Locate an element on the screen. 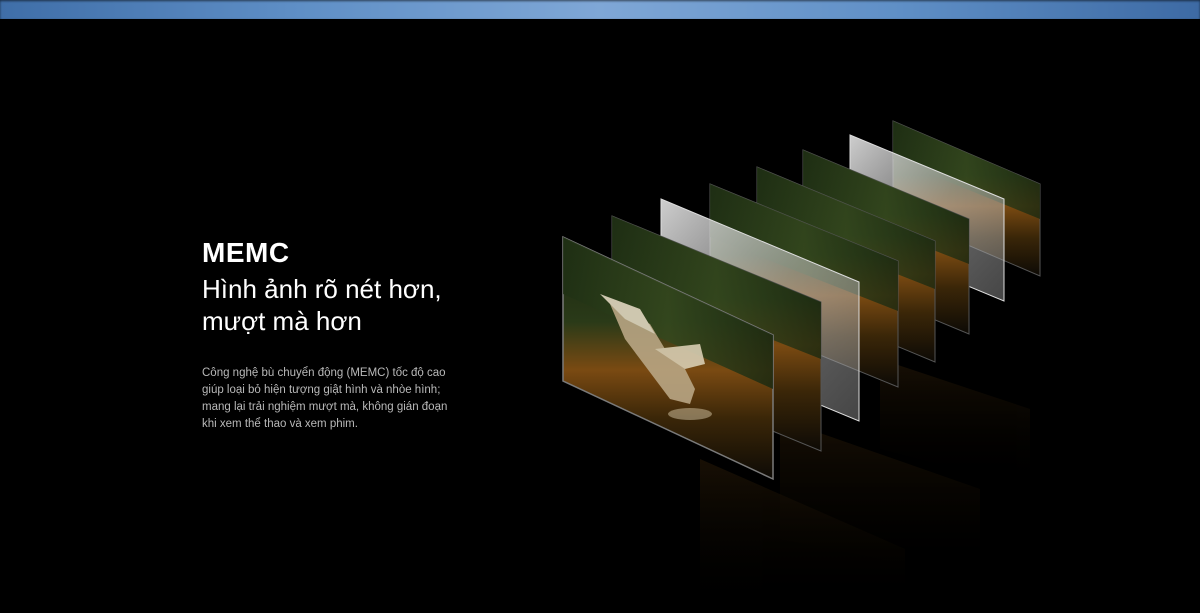 The width and height of the screenshot is (1200, 613). top-image-strip is located at coordinates (600, 9).